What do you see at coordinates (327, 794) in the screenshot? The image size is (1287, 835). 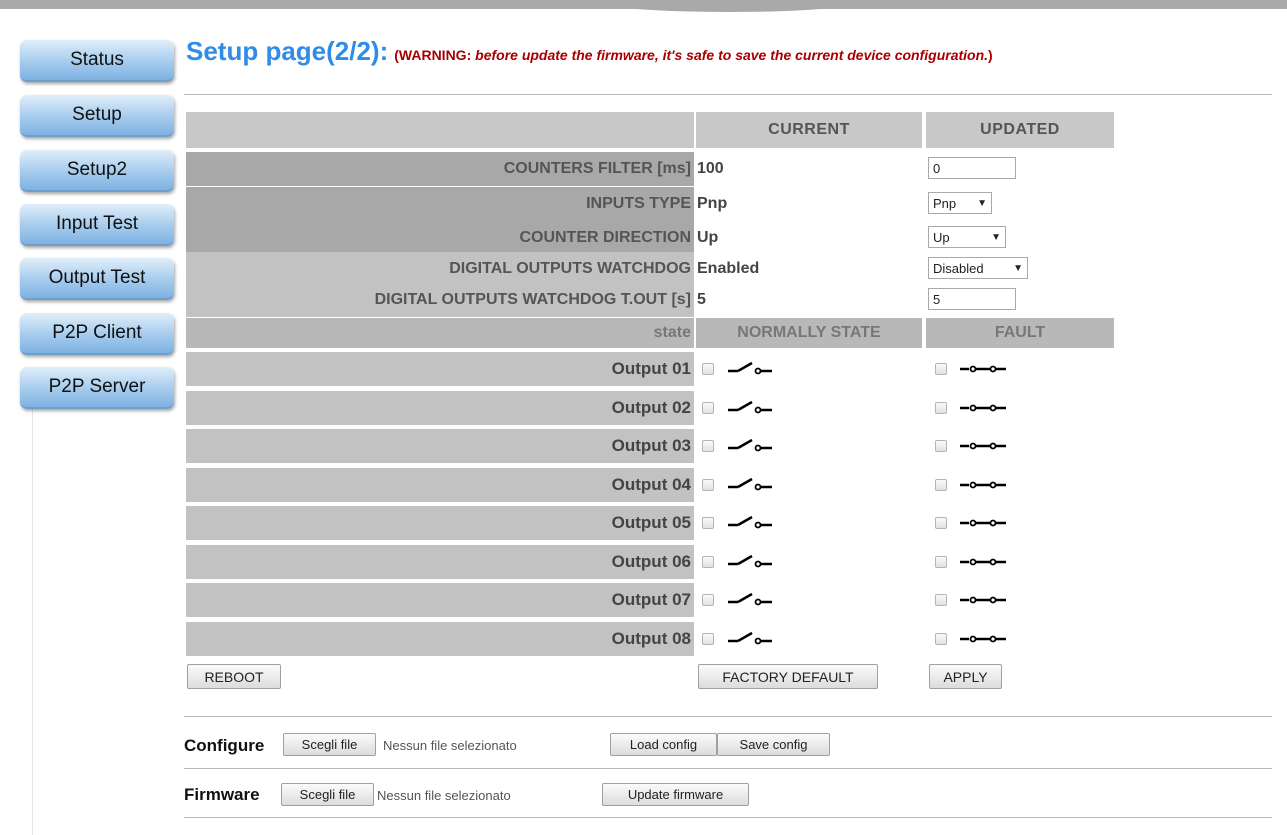 I see `firmware-choose-file-button: Scegli file` at bounding box center [327, 794].